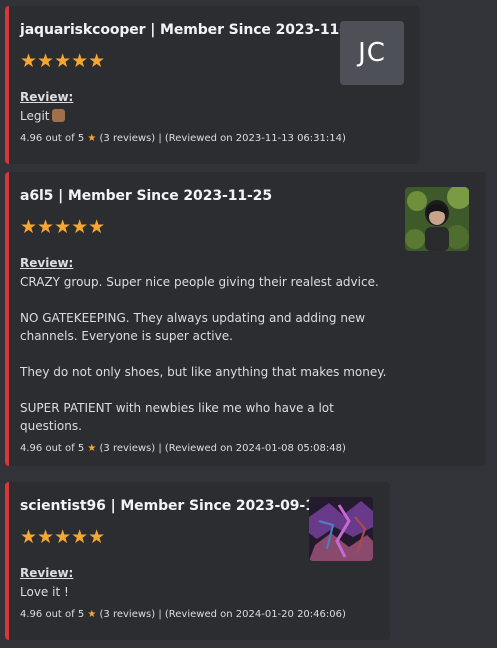 The height and width of the screenshot is (648, 497). What do you see at coordinates (44, 592) in the screenshot?
I see `review-text: Love it !` at bounding box center [44, 592].